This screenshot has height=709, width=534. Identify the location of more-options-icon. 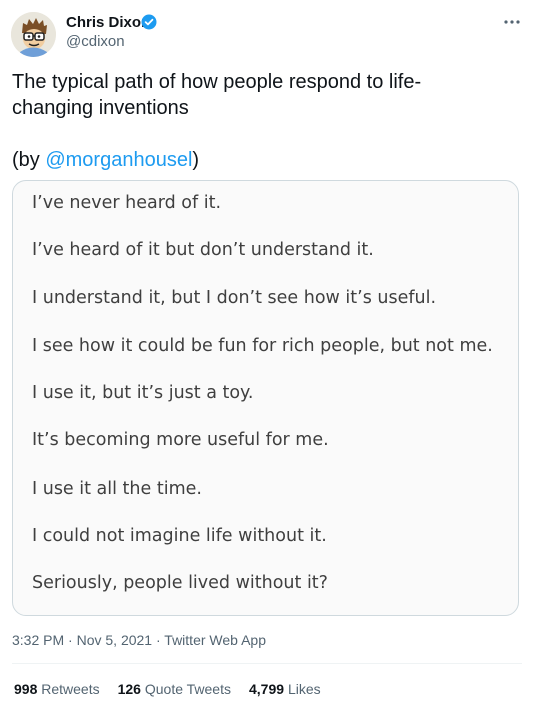
(512, 22).